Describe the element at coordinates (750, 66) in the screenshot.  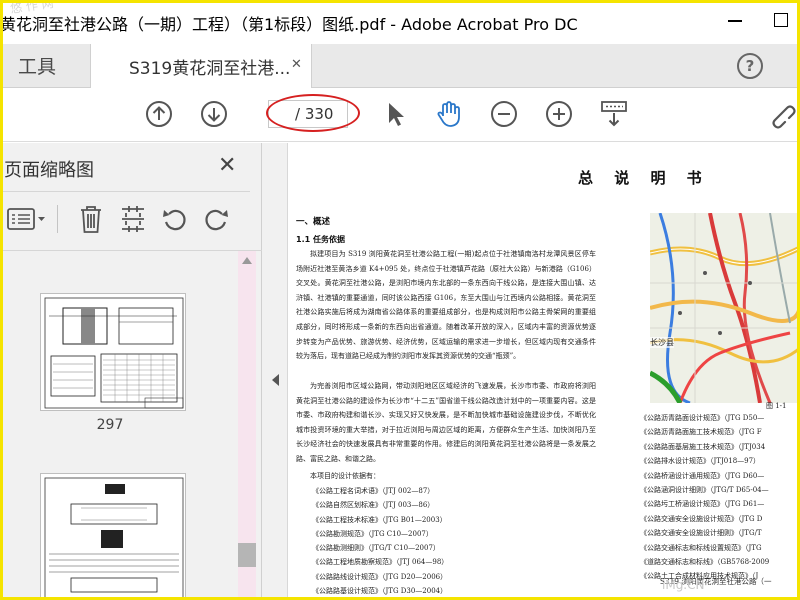
I see `help-icon: ?` at that location.